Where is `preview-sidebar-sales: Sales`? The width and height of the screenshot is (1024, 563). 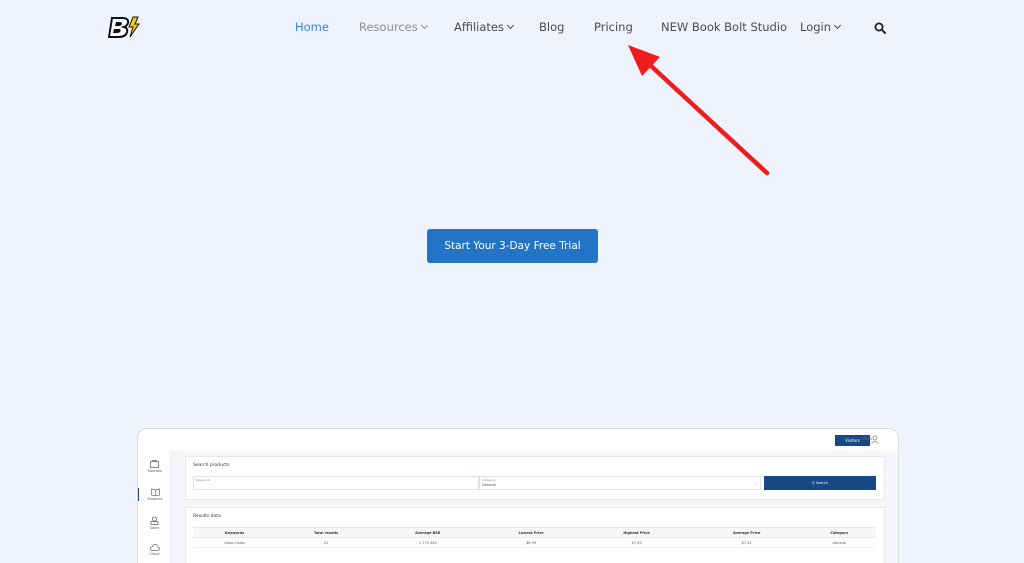
preview-sidebar-sales: Sales is located at coordinates (154, 523).